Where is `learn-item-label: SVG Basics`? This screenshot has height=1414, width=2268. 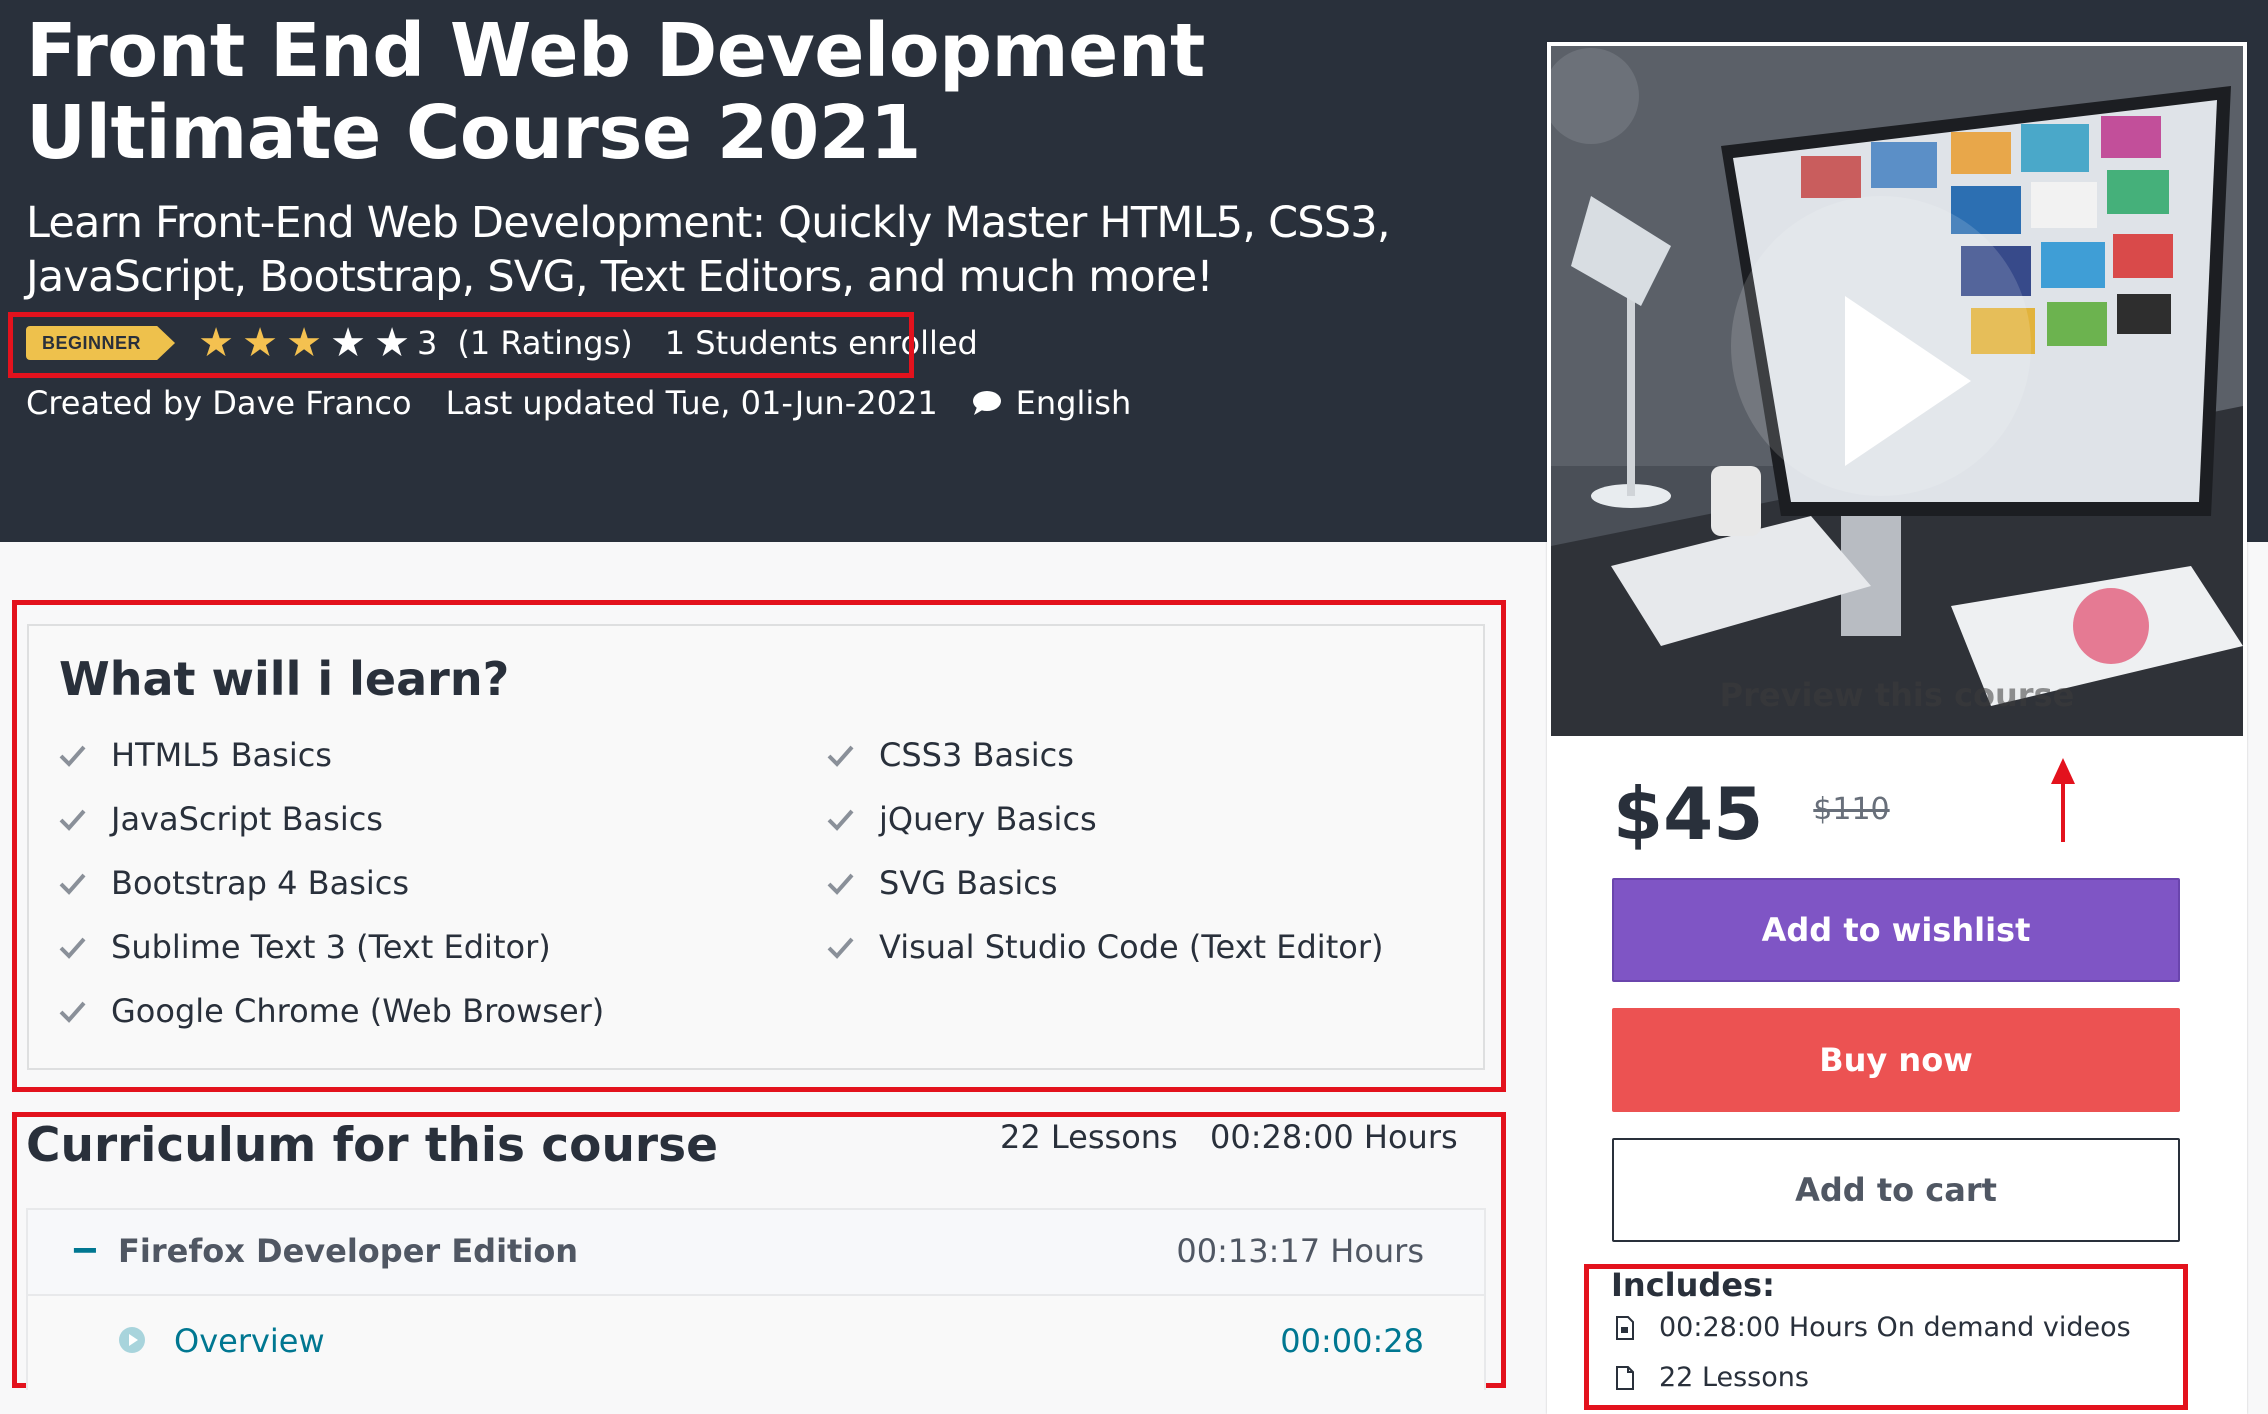 learn-item-label: SVG Basics is located at coordinates (968, 883).